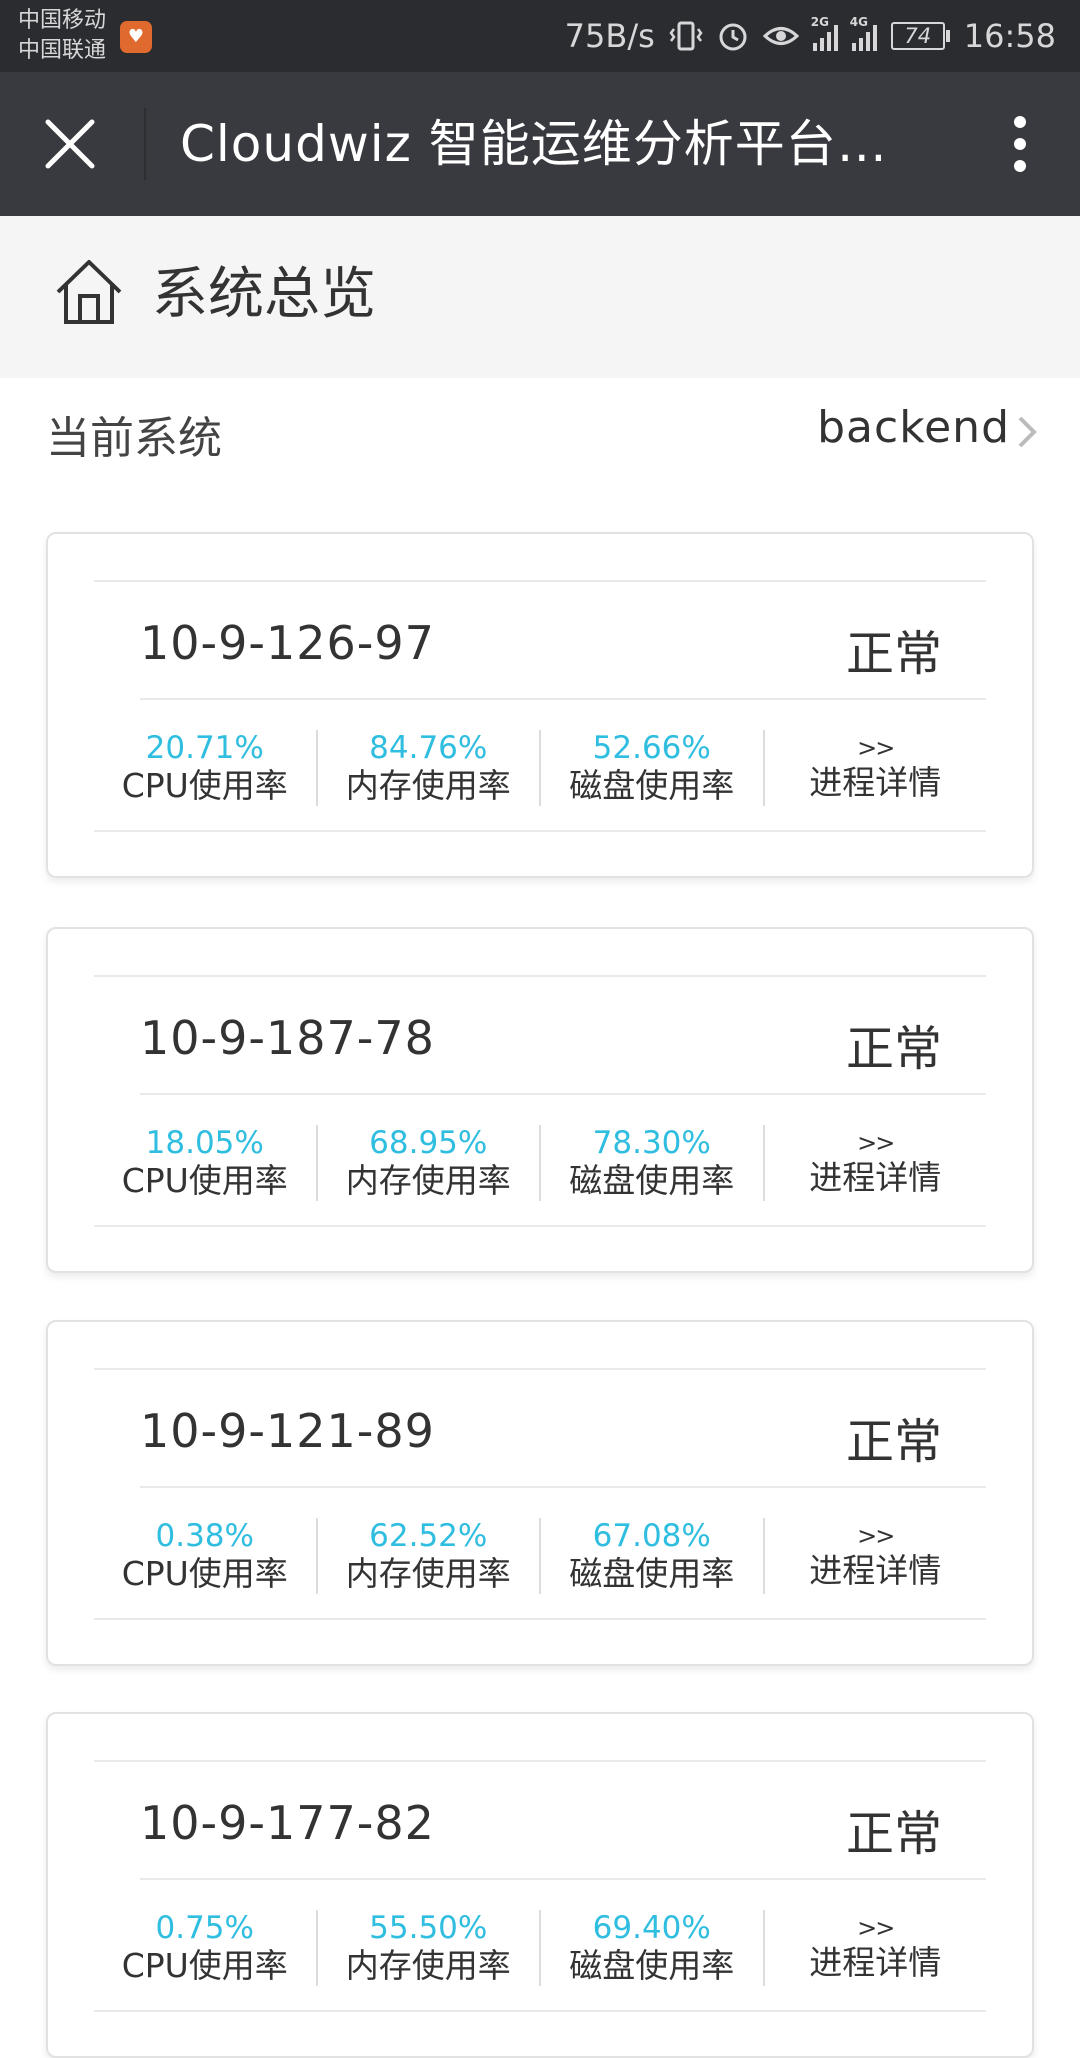  Describe the element at coordinates (1028, 432) in the screenshot. I see `chevron-right-icon` at that location.